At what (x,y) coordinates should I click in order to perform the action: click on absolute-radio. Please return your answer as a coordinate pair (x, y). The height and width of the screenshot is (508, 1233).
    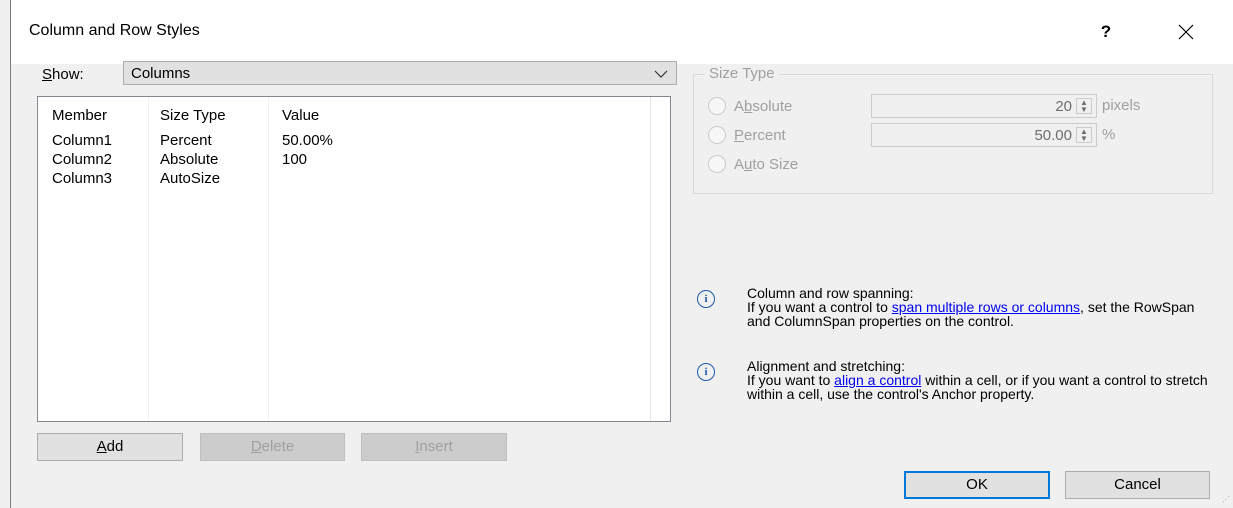
    Looking at the image, I should click on (717, 106).